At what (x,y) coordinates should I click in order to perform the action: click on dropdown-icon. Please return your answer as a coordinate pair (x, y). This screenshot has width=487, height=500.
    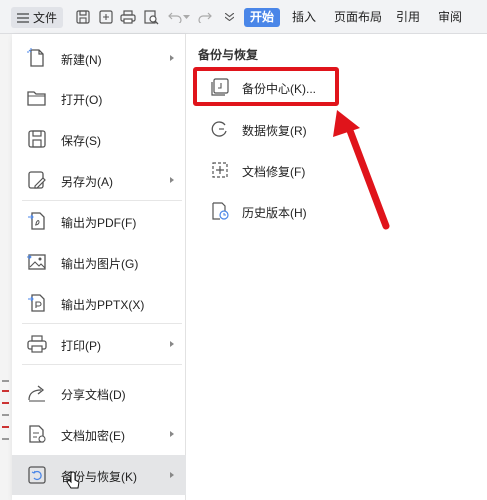
    Looking at the image, I should click on (229, 17).